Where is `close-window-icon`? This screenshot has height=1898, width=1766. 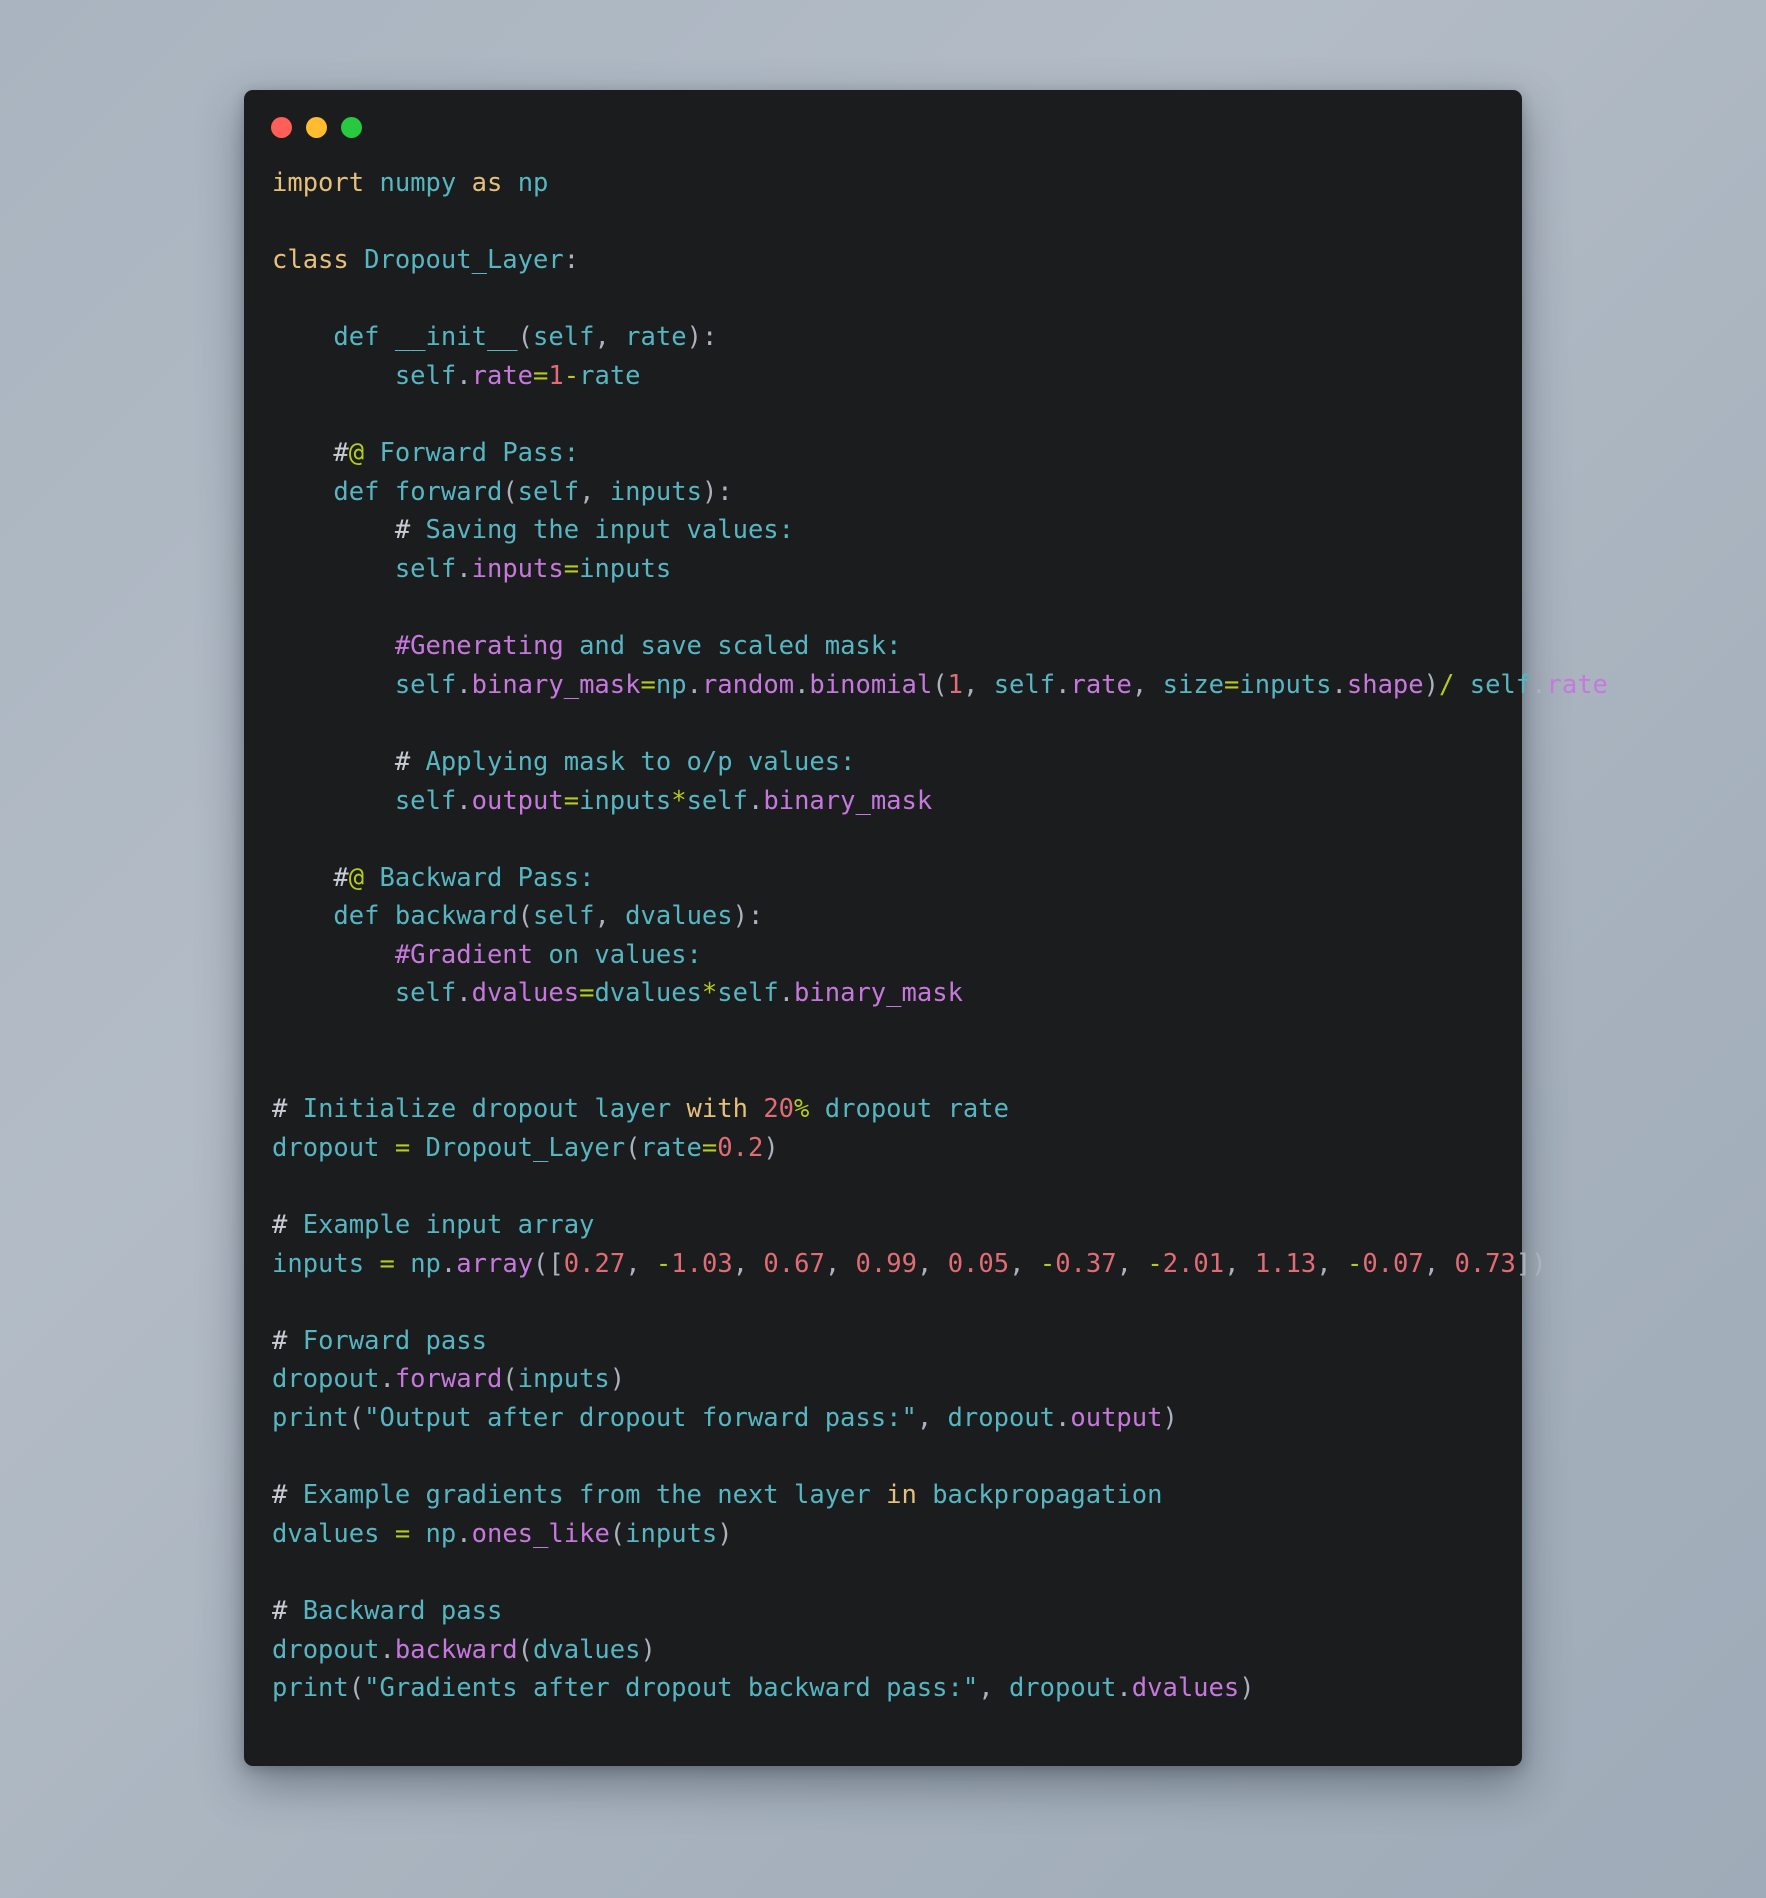 close-window-icon is located at coordinates (281, 127).